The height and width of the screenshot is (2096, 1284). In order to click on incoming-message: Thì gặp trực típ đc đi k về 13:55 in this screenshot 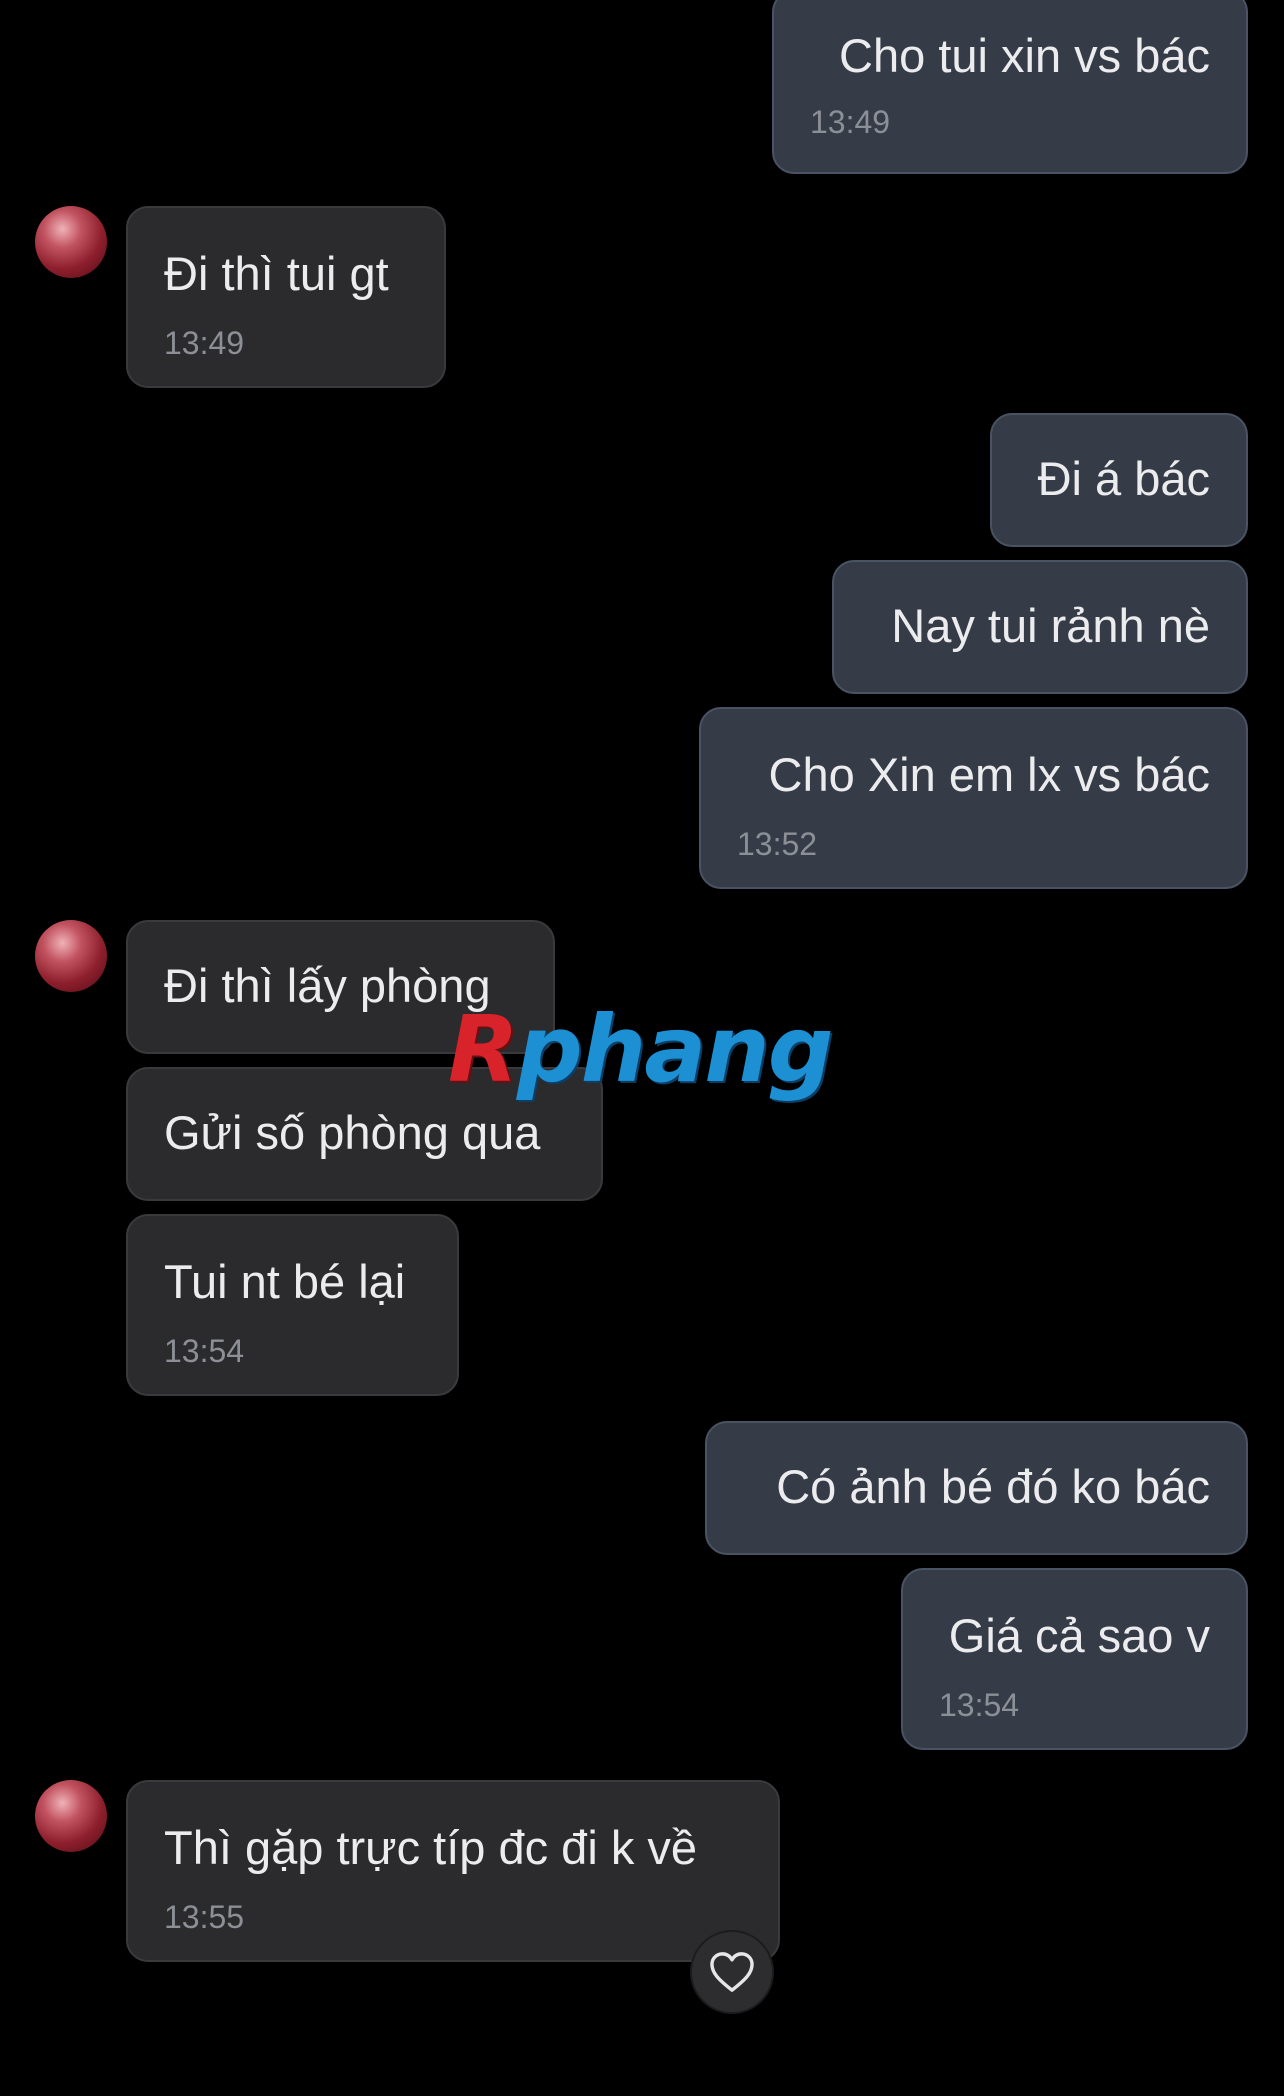, I will do `click(453, 1871)`.